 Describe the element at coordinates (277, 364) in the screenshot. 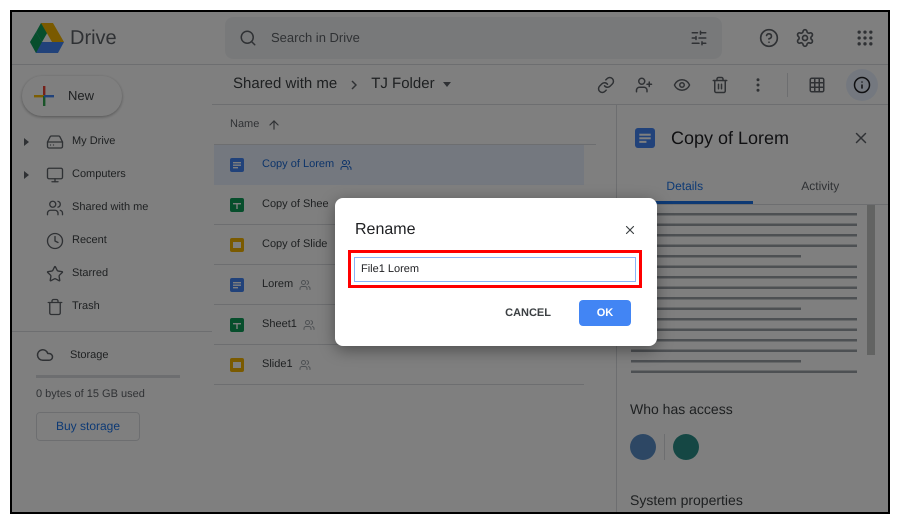

I see `file-name: Slide1` at that location.